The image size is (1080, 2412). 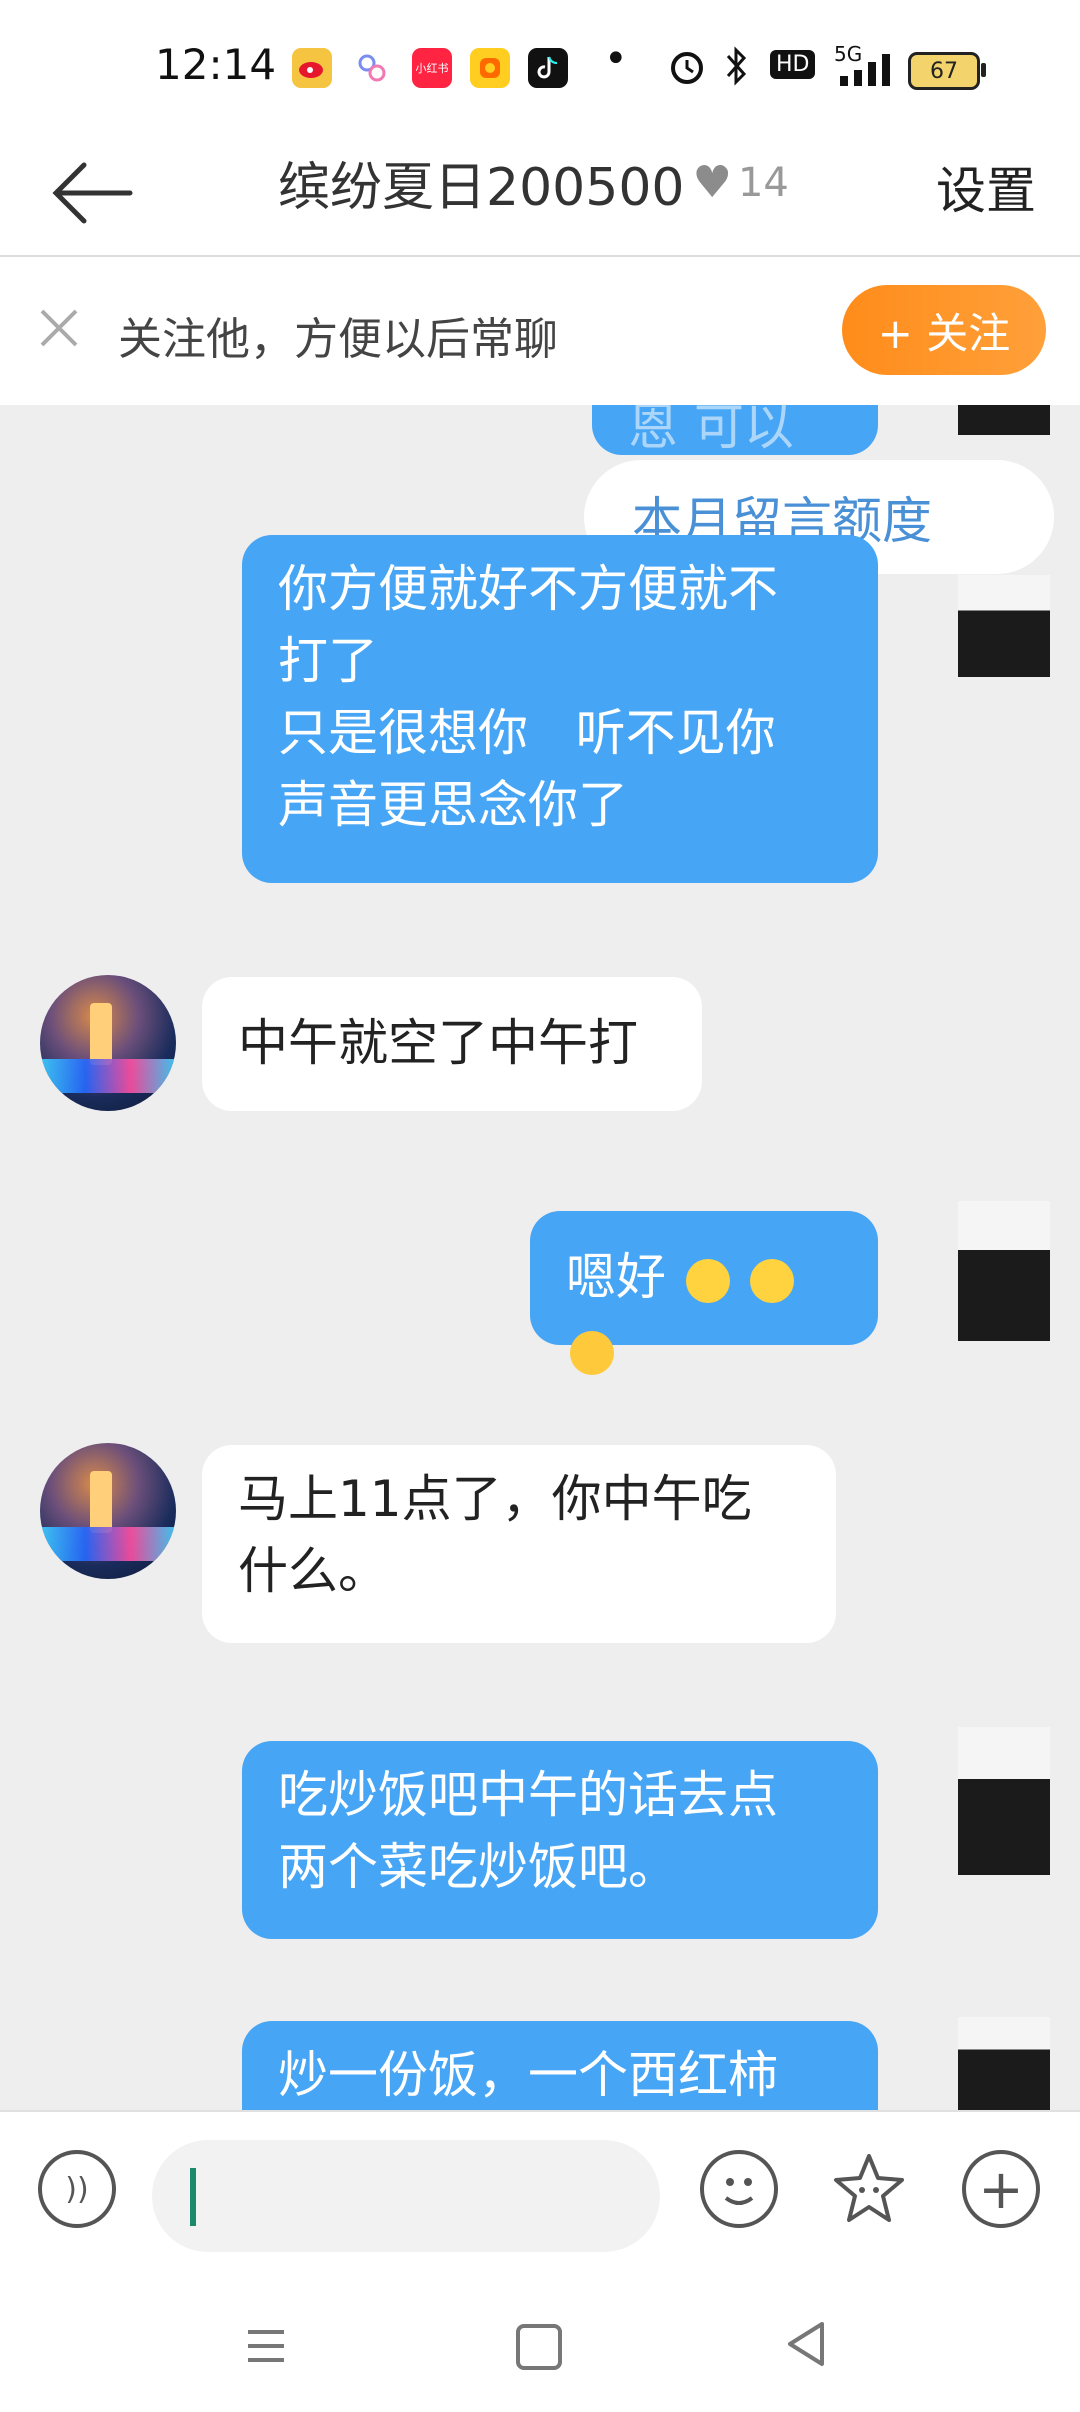 I want to click on sticker-button, so click(x=869, y=2189).